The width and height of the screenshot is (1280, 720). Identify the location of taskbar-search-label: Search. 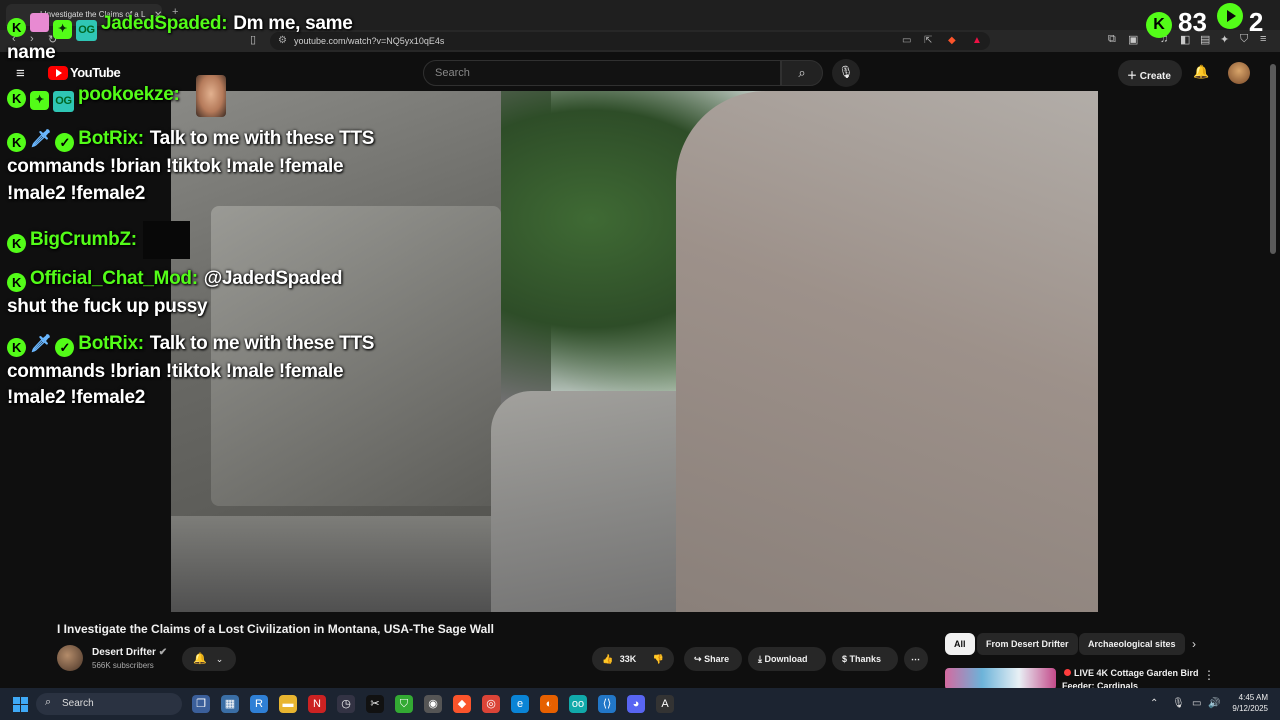
(78, 703).